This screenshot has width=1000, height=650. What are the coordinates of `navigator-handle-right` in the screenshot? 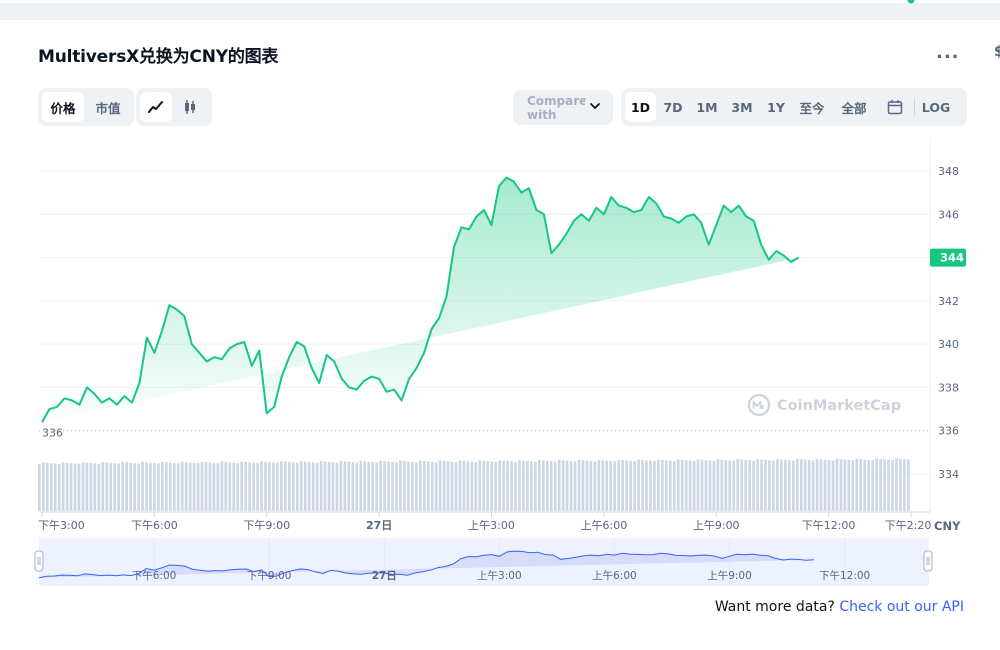 It's located at (928, 561).